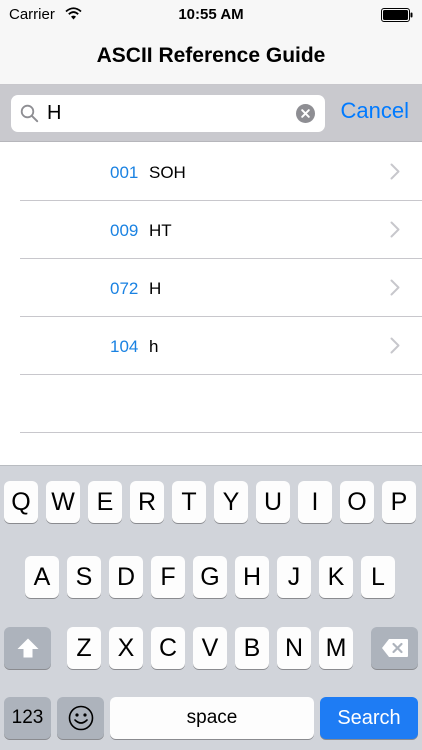 Image resolution: width=422 pixels, height=750 pixels. I want to click on row-separator, so click(221, 432).